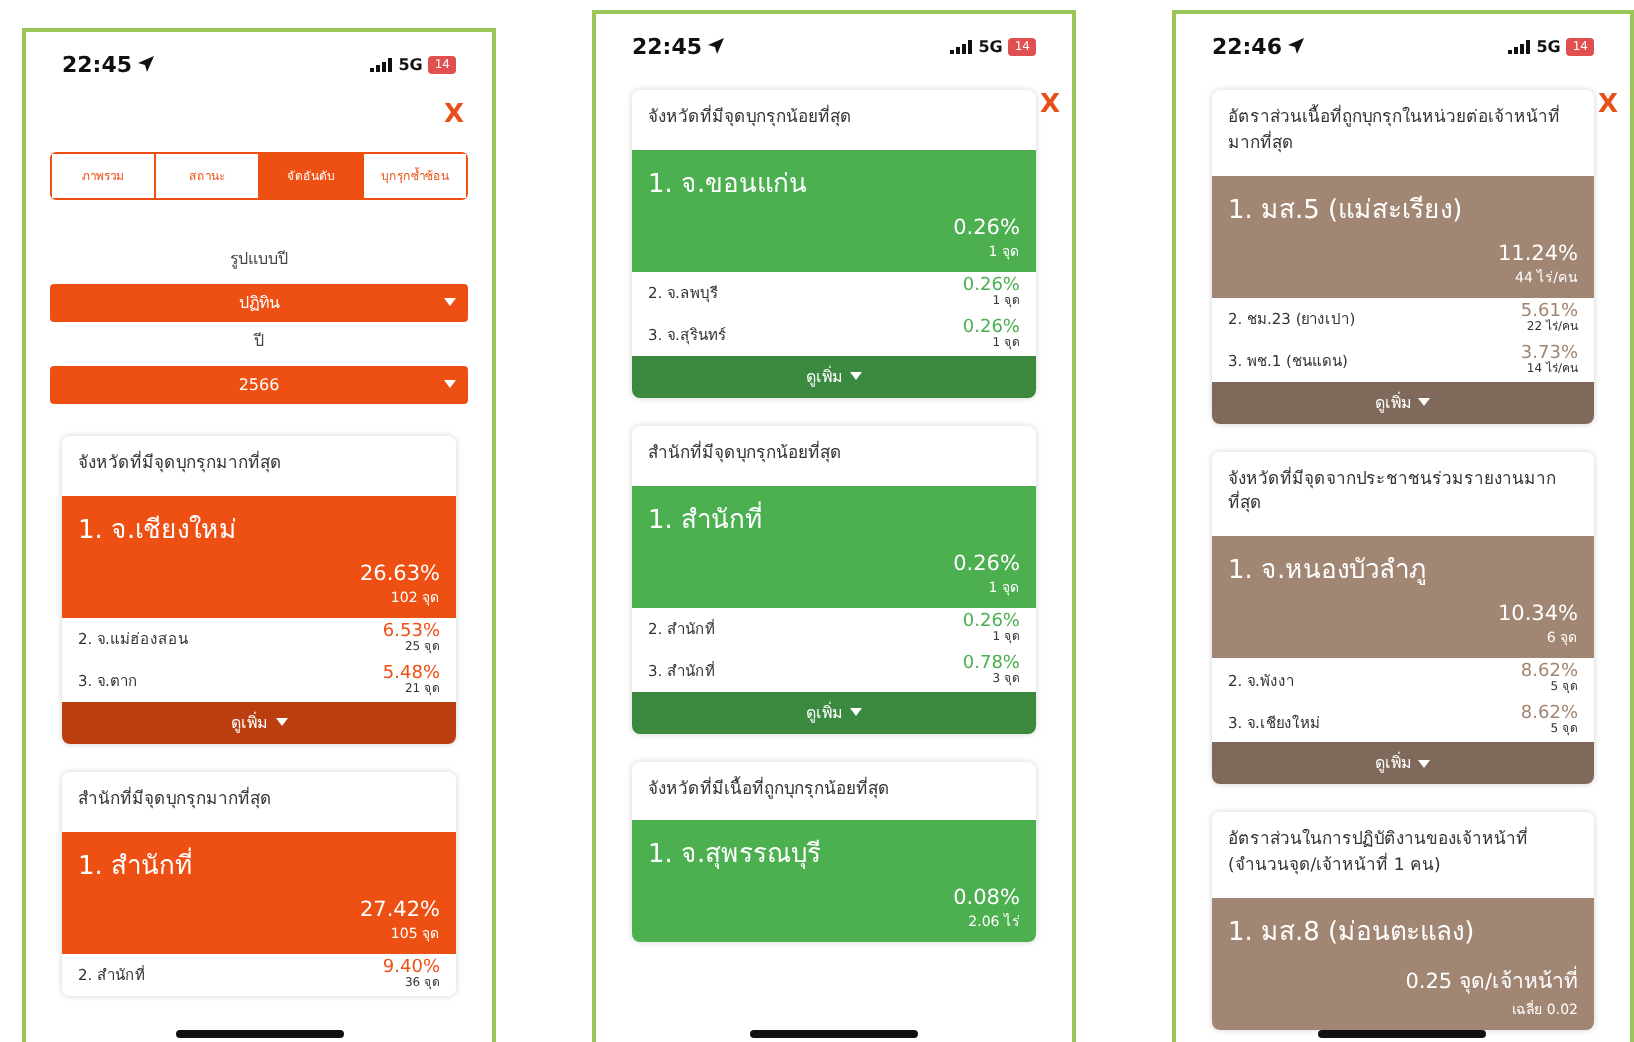 Image resolution: width=1634 pixels, height=1042 pixels. I want to click on rank-percent: 11.24%, so click(1536, 253).